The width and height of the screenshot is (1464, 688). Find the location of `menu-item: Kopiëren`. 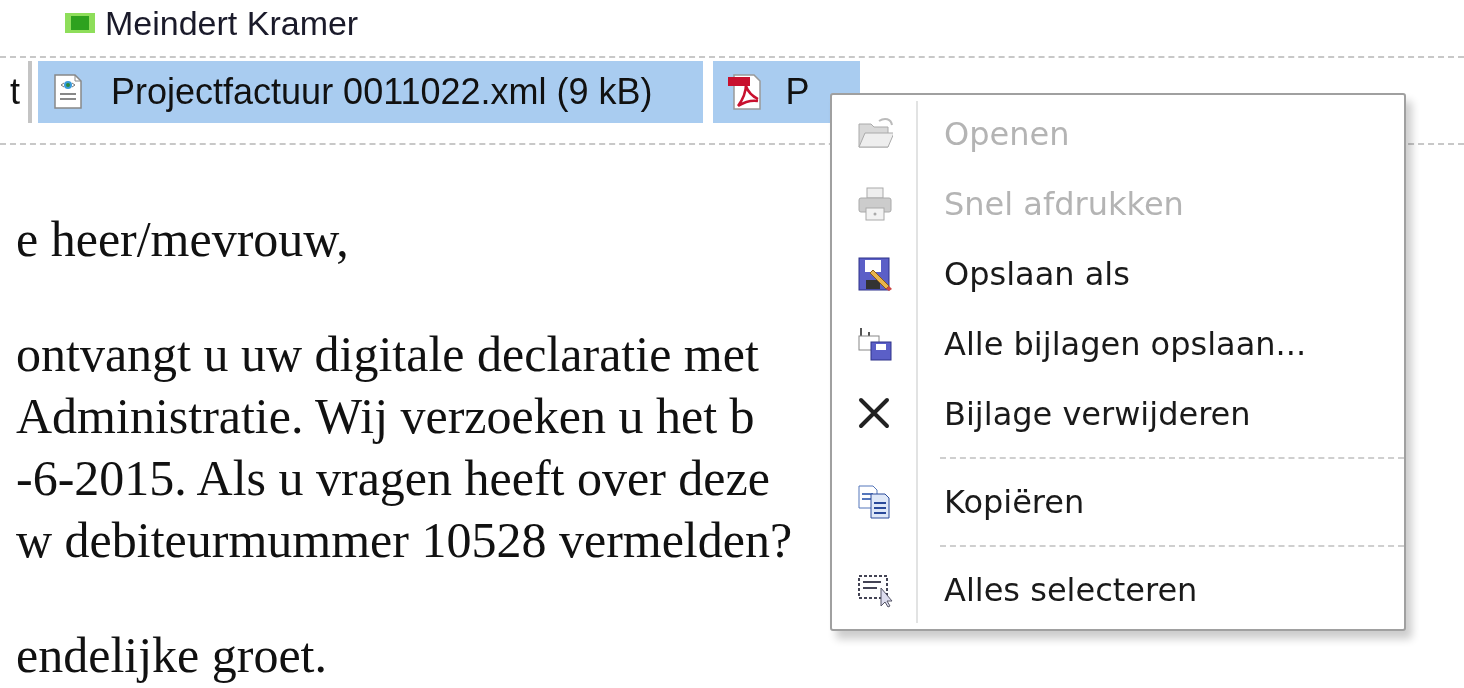

menu-item: Kopiëren is located at coordinates (1118, 502).